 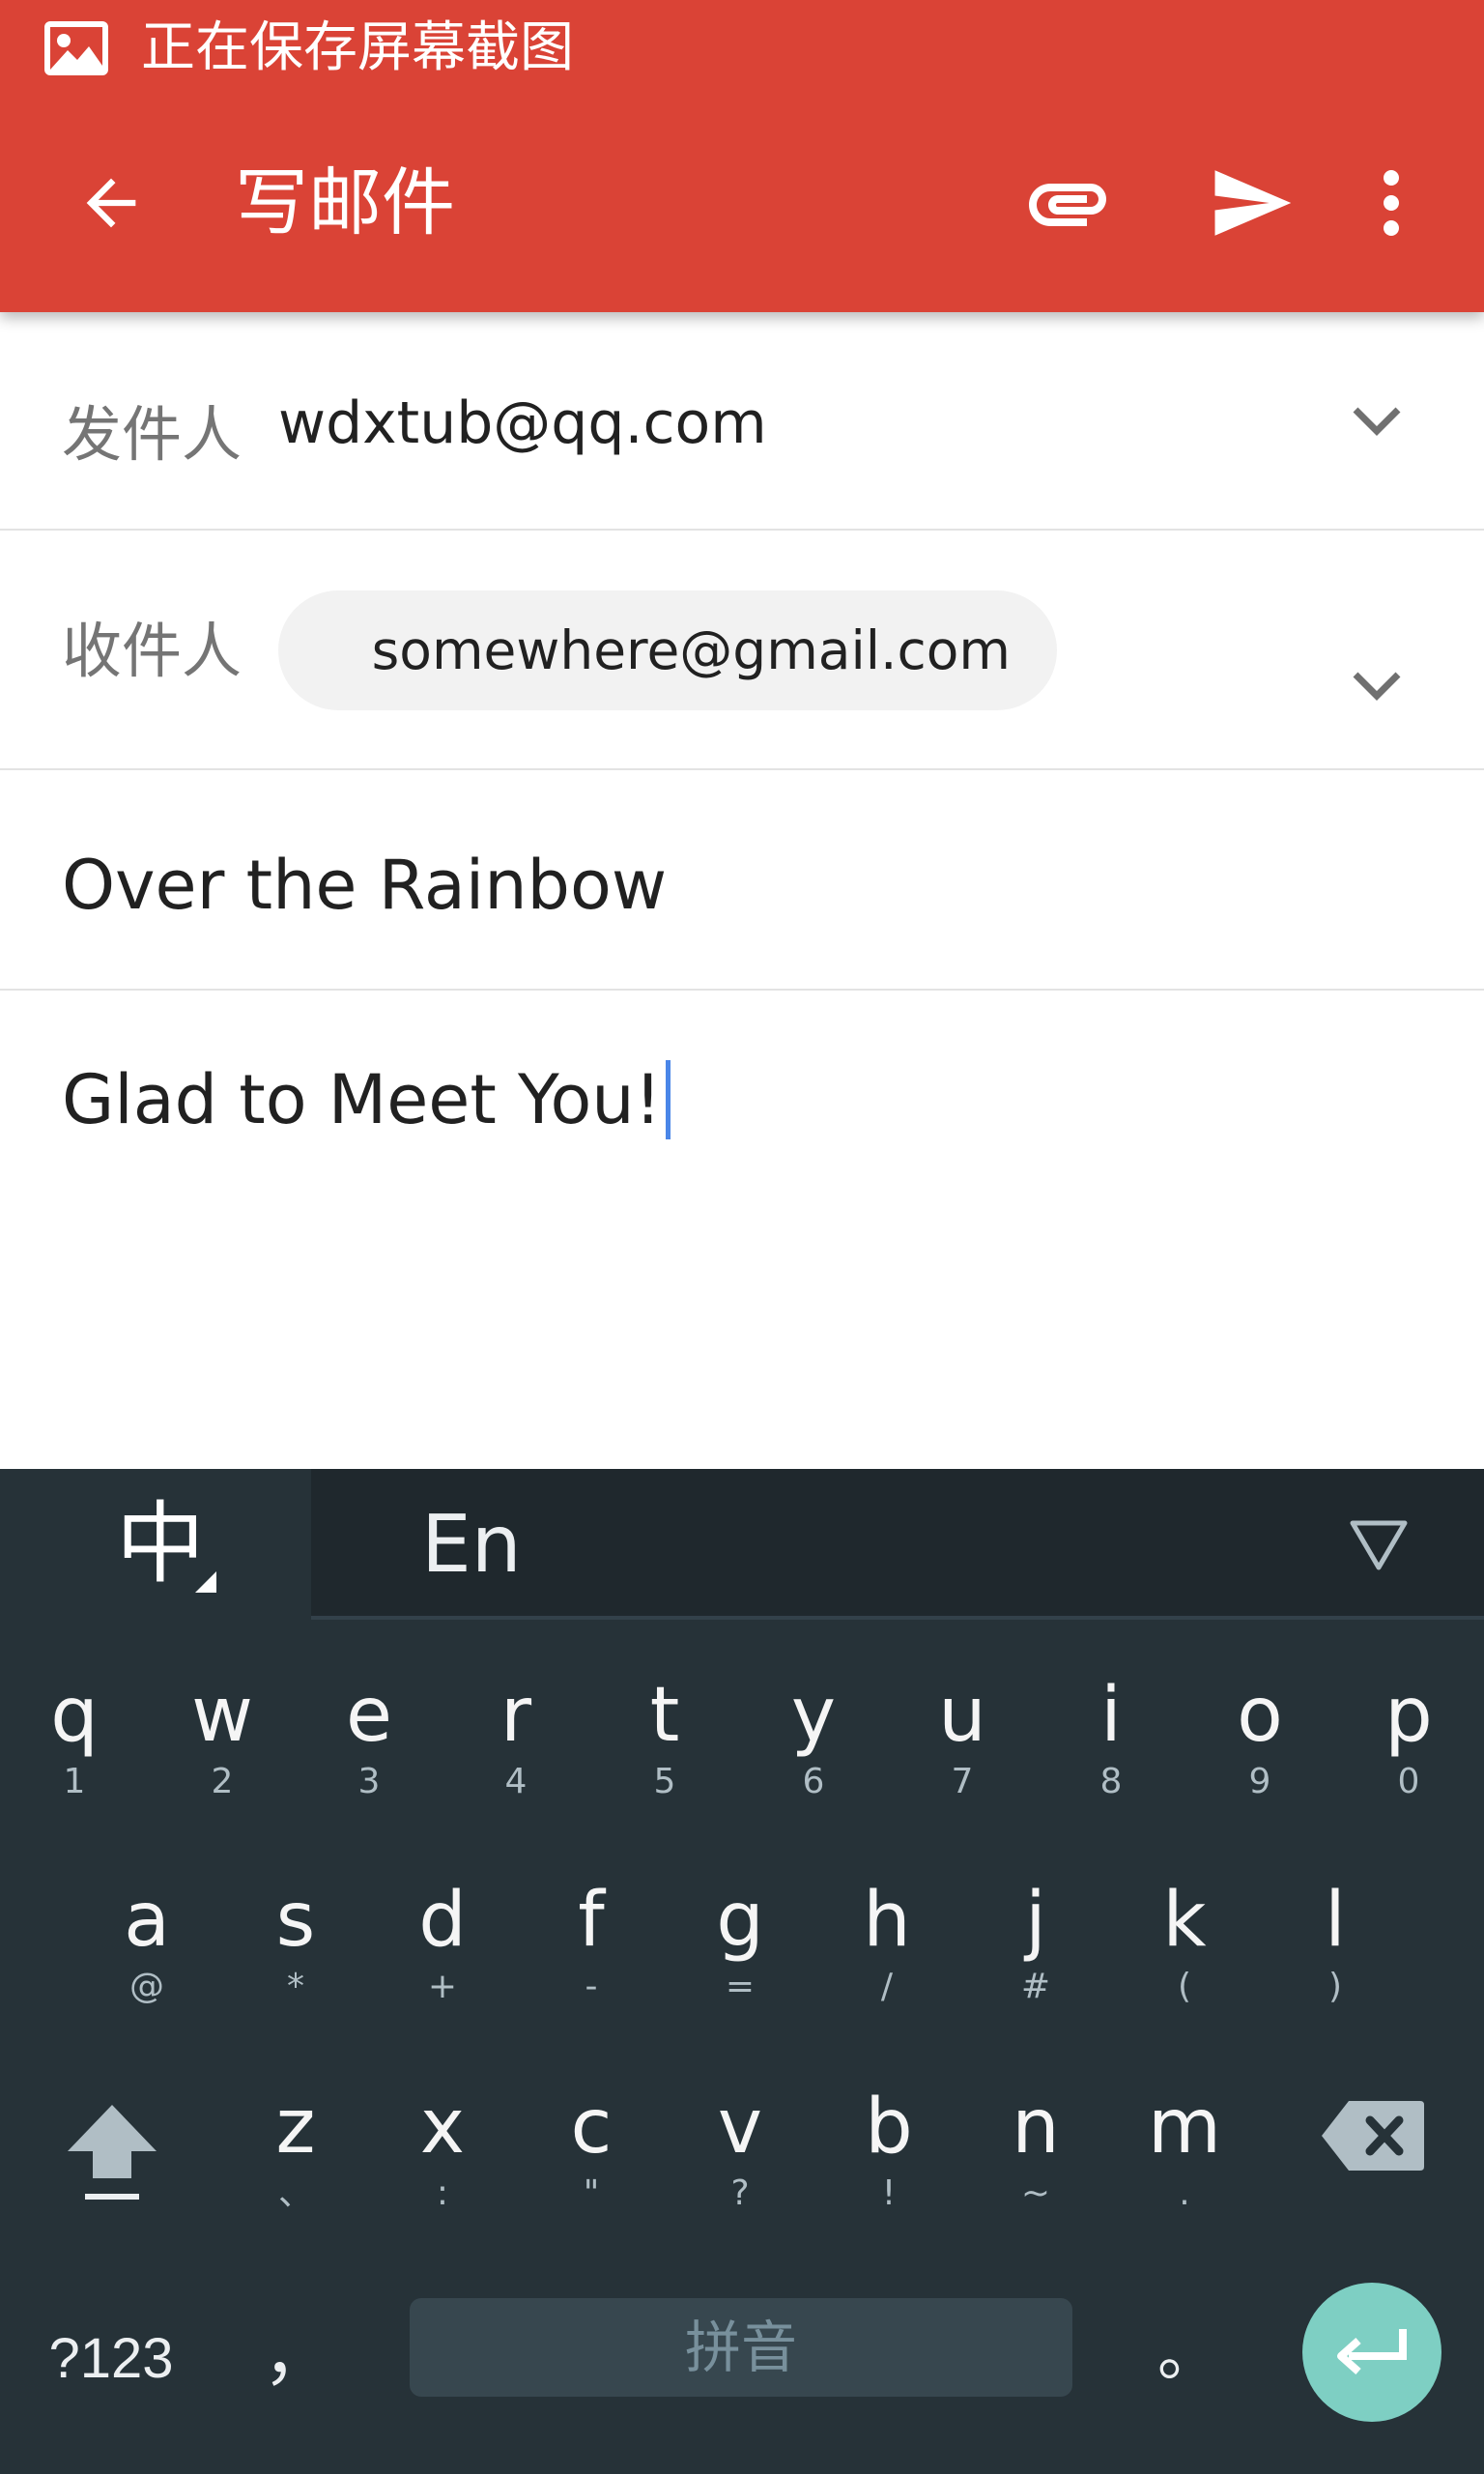 What do you see at coordinates (1185, 1921) in the screenshot?
I see `key-letter: k` at bounding box center [1185, 1921].